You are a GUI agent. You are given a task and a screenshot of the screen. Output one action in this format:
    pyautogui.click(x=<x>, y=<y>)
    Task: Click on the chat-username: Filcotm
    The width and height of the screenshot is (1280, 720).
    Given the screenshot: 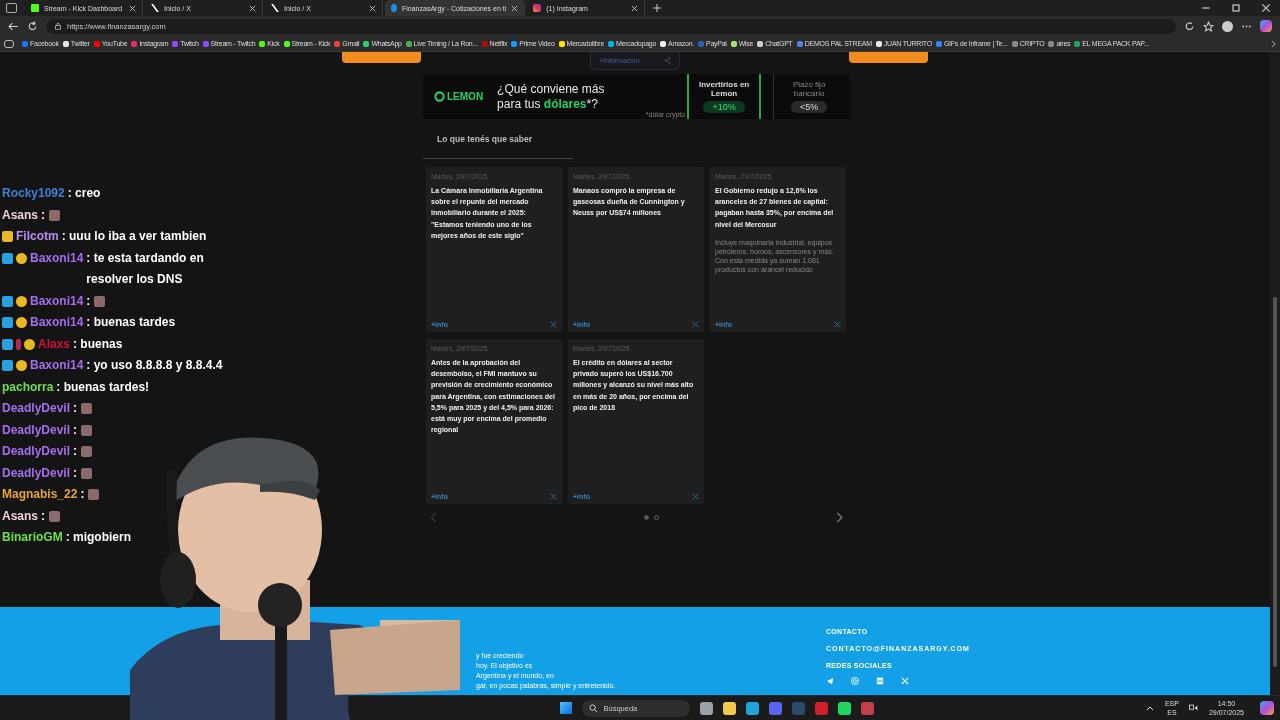 What is the action you would take?
    pyautogui.click(x=37, y=237)
    